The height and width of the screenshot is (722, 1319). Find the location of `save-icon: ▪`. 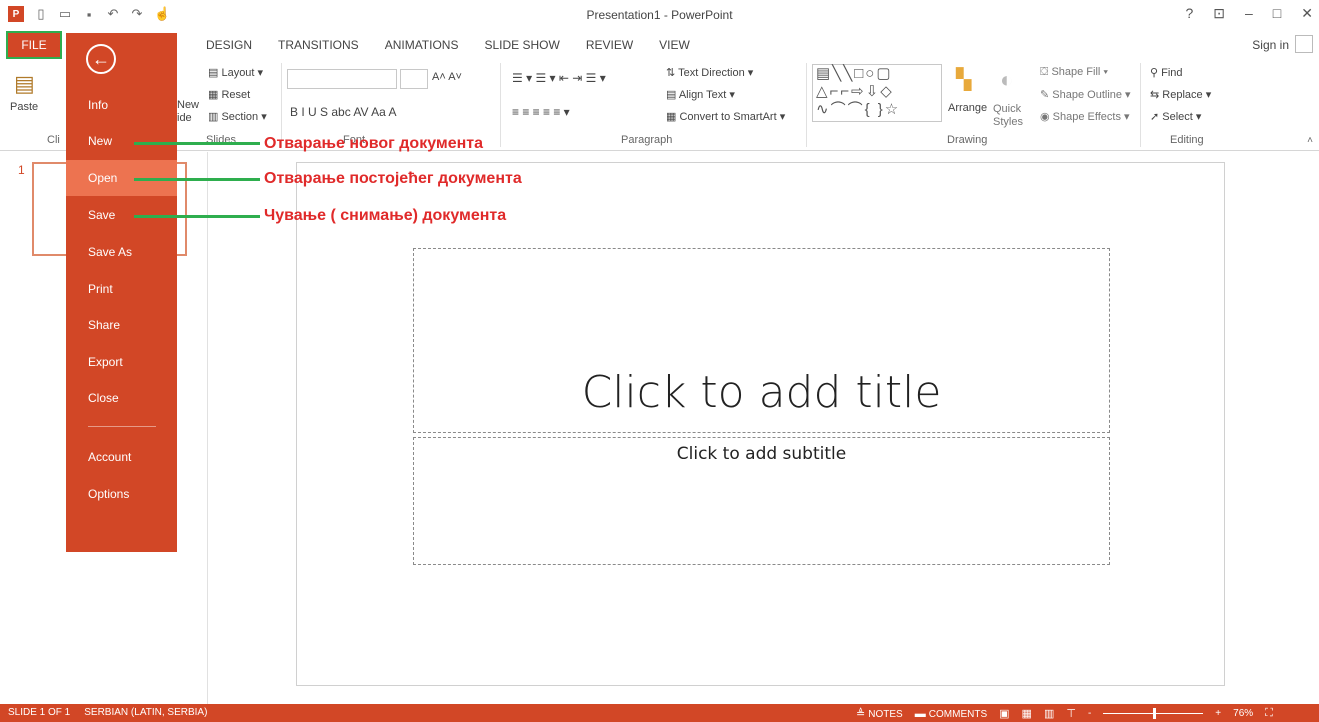

save-icon: ▪ is located at coordinates (89, 14).